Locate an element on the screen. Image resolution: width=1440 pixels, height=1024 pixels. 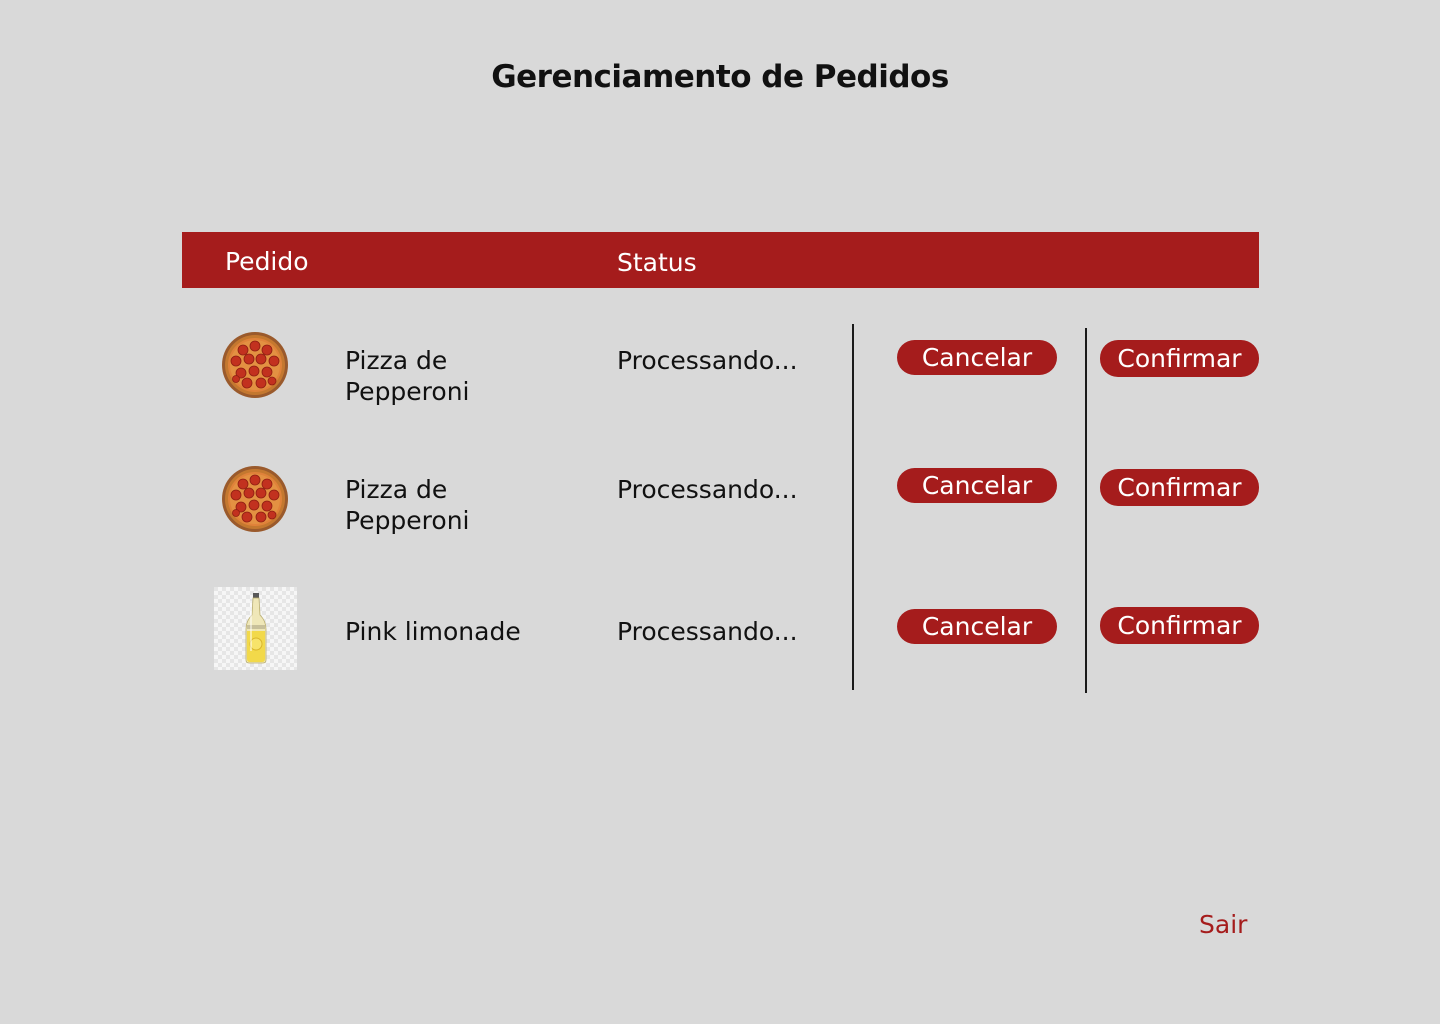
logout-link: Sair is located at coordinates (1223, 924).